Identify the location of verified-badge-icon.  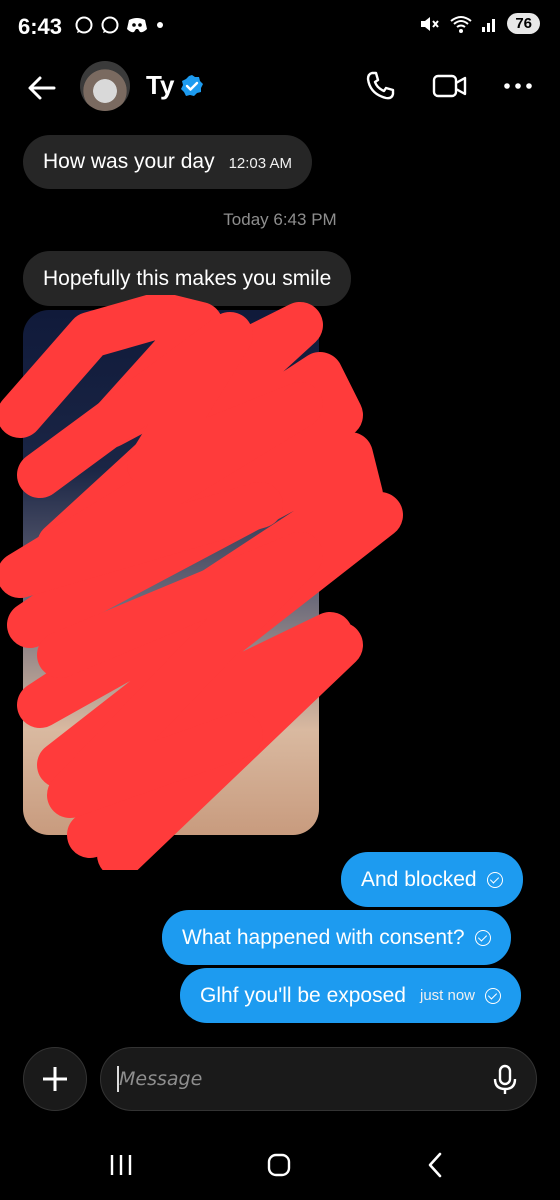
(192, 85).